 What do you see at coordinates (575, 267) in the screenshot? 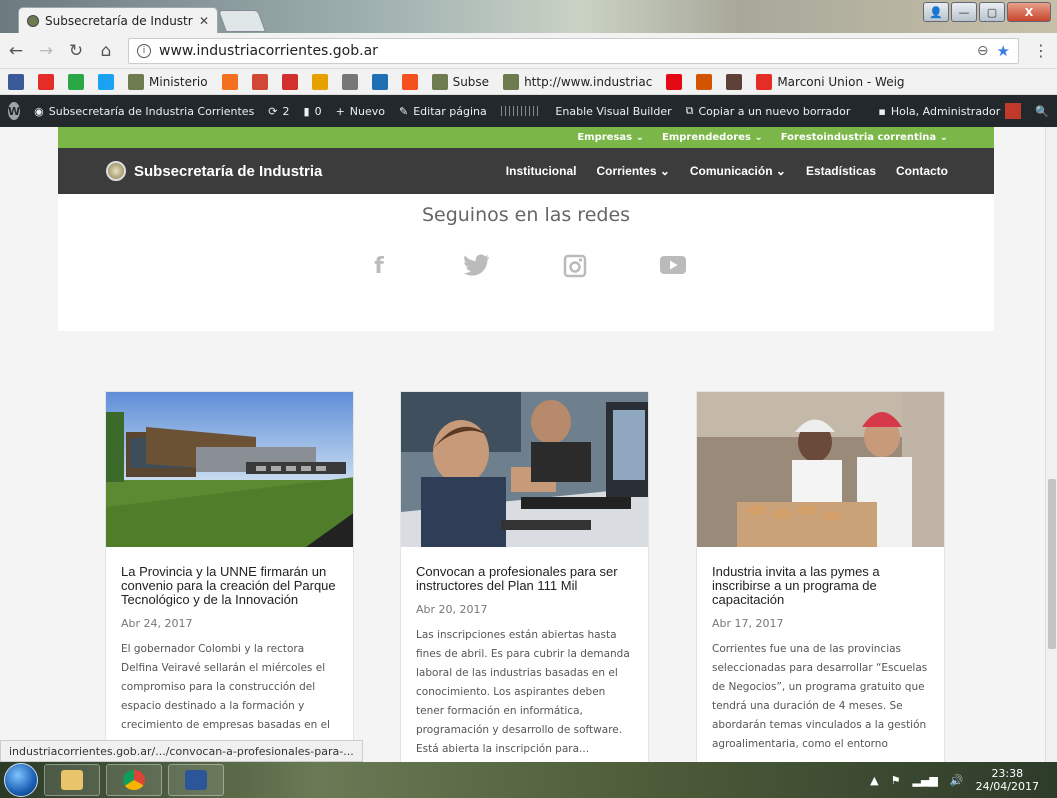
I see `instagram-icon` at bounding box center [575, 267].